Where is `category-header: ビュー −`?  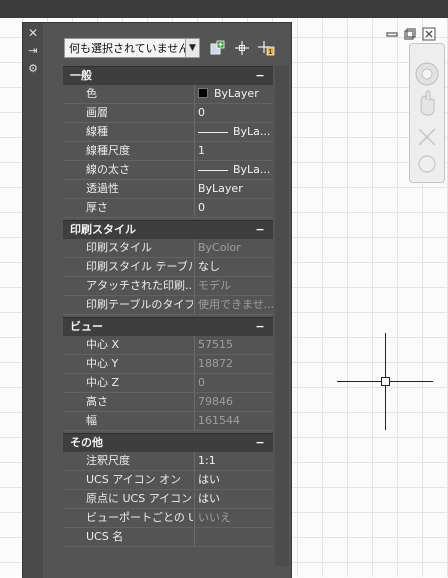 category-header: ビュー − is located at coordinates (168, 326).